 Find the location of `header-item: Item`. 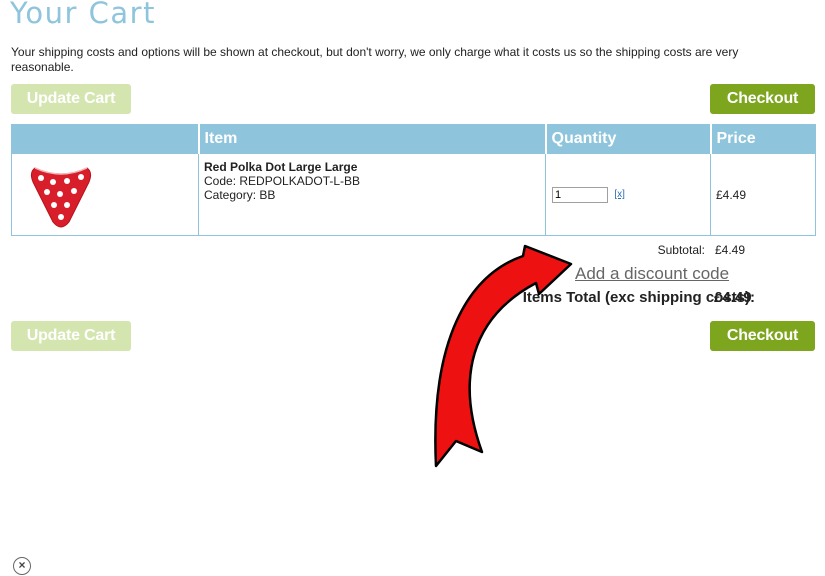

header-item: Item is located at coordinates (371, 139).